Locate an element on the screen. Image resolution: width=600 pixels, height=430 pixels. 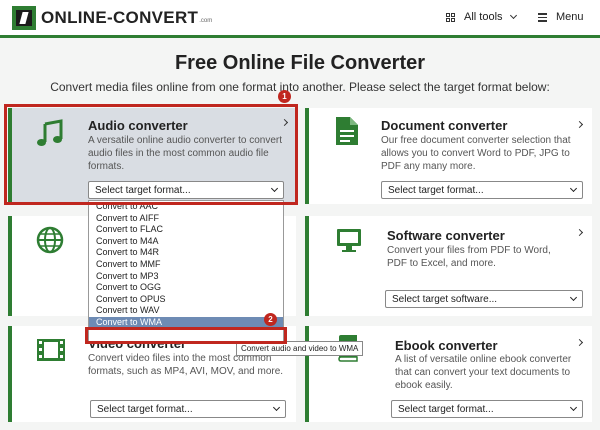
ebook-card-title: Ebook converter is located at coordinates (446, 345).